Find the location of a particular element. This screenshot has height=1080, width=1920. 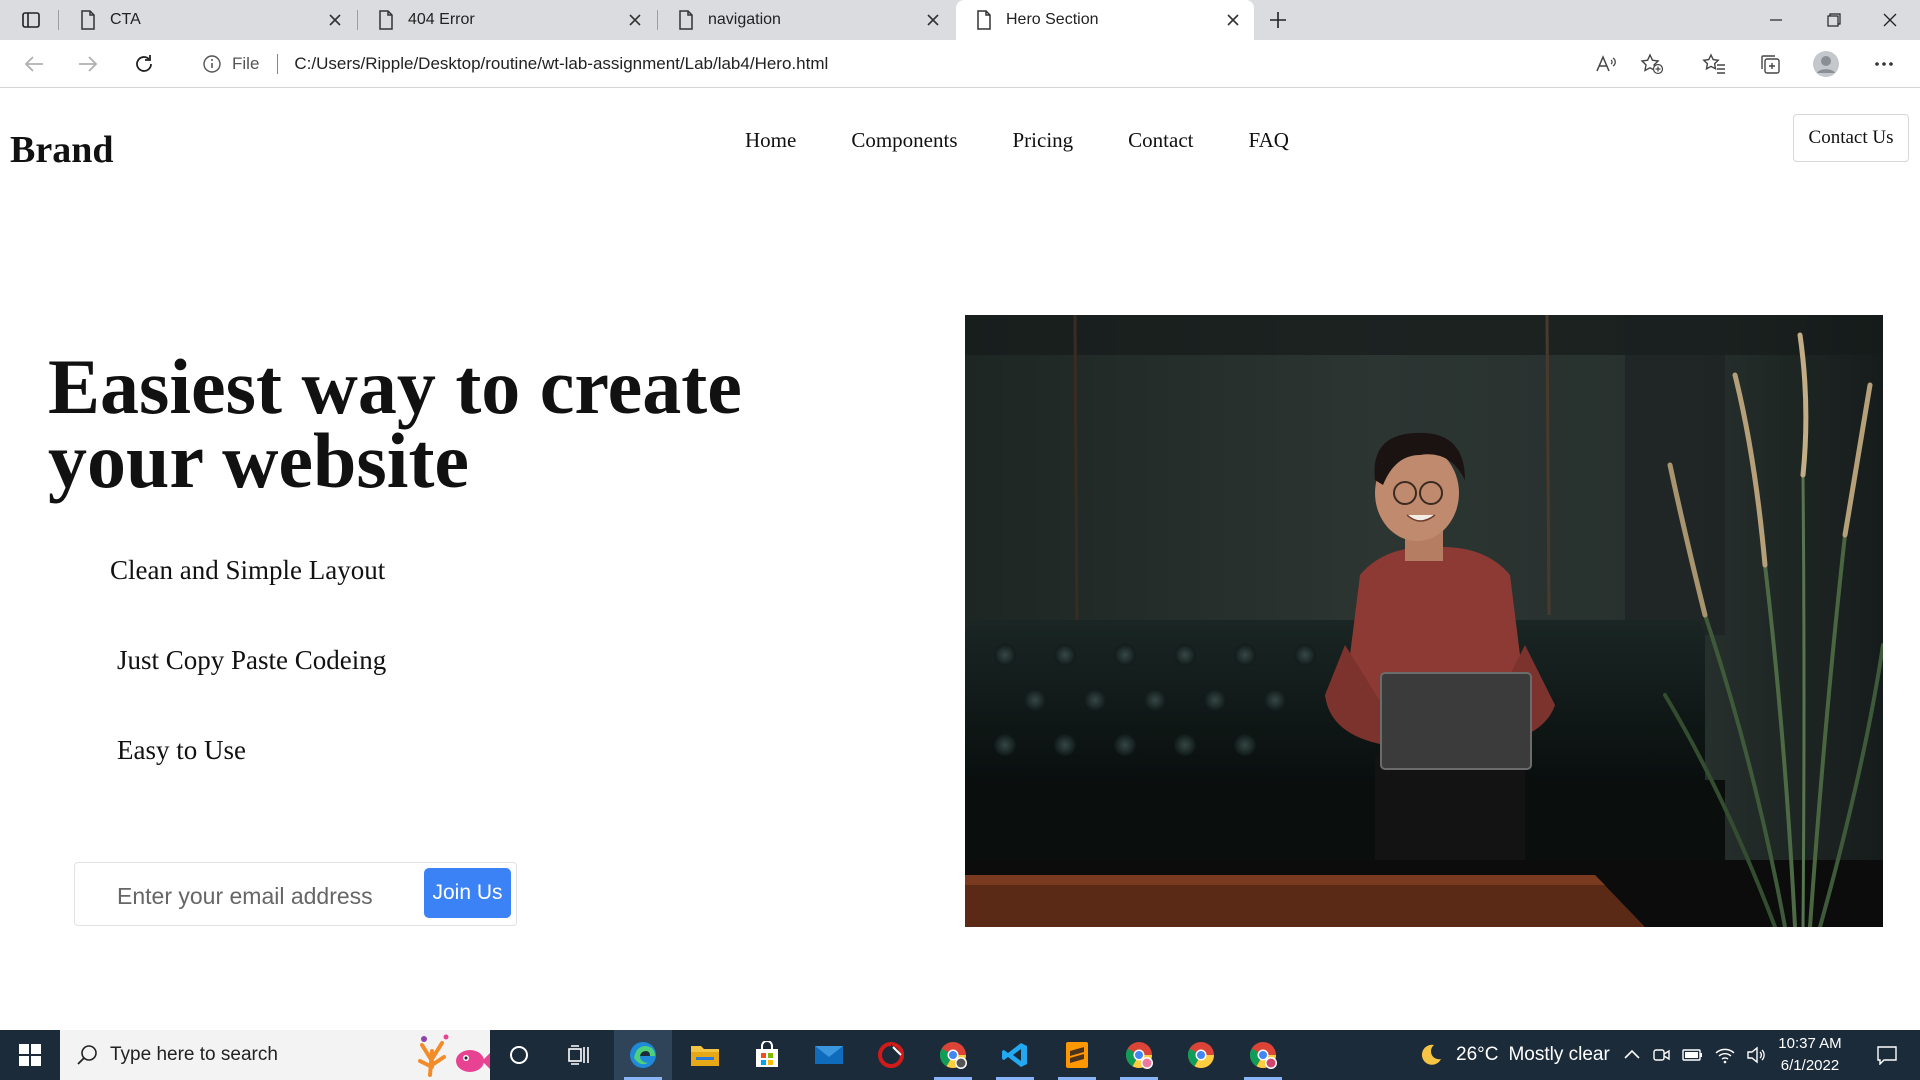

edge-icon is located at coordinates (643, 1055).